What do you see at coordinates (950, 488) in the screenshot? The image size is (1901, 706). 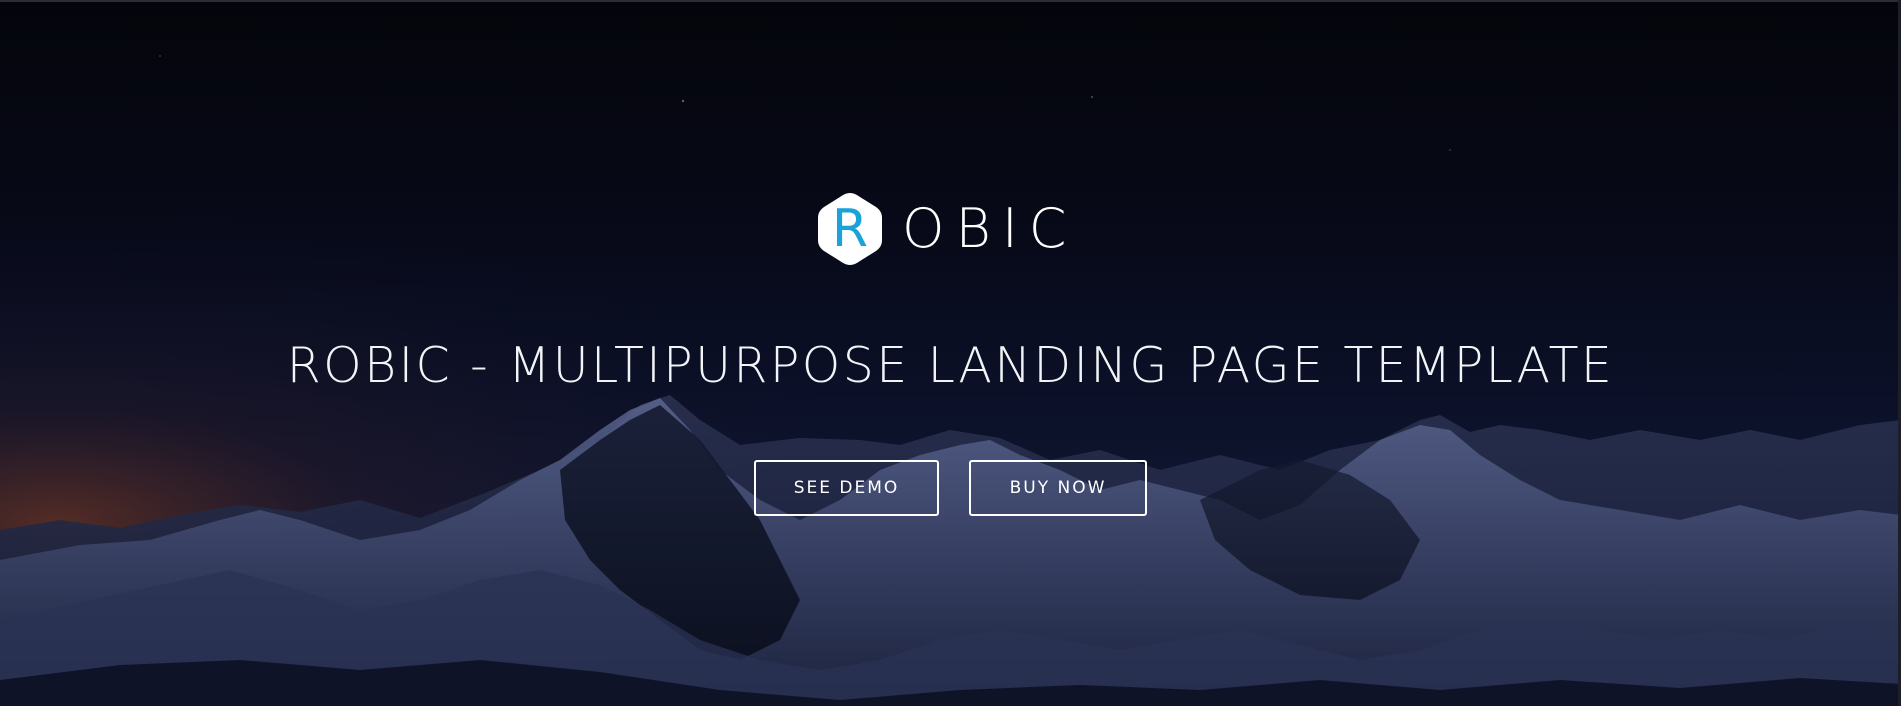 I see `hero-actions: SEE DEMO BUY NOW` at bounding box center [950, 488].